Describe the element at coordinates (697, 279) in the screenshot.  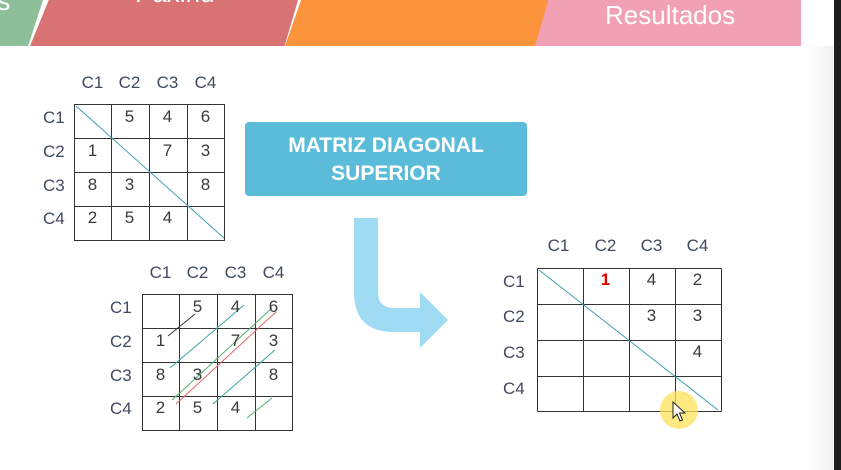
I see `matrix-result-cell: 2` at that location.